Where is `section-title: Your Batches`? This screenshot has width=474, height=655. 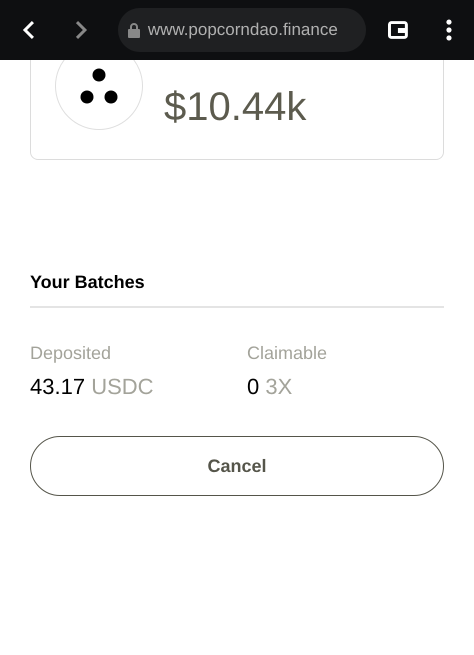 section-title: Your Batches is located at coordinates (88, 282).